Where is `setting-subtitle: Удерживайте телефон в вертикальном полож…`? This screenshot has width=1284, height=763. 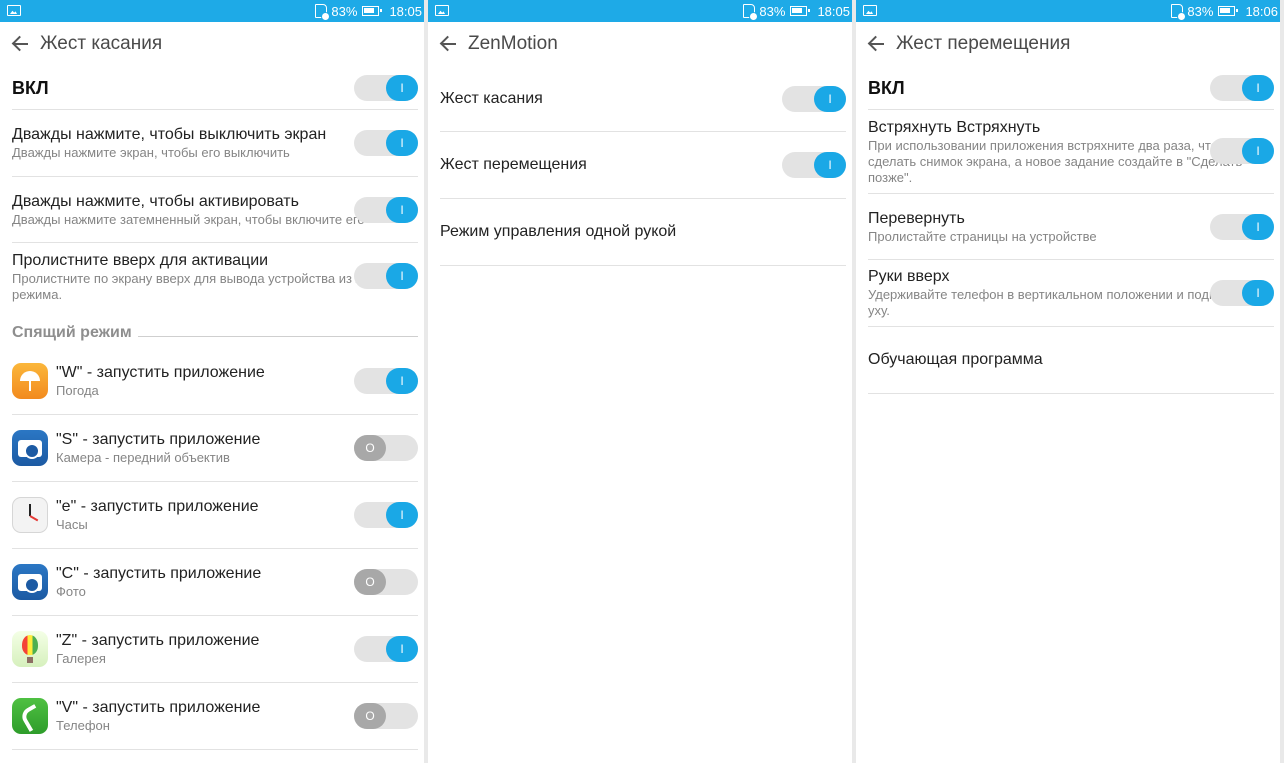 setting-subtitle: Удерживайте телефон в вертикальном полож… is located at coordinates (1065, 302).